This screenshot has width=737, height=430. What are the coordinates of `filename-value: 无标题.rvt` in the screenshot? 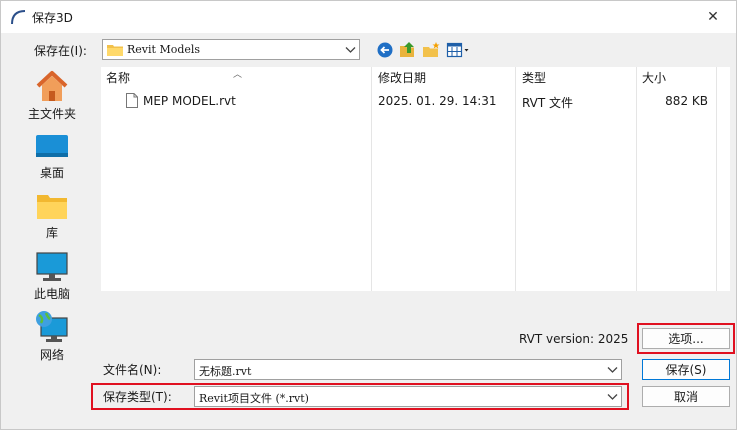 It's located at (225, 371).